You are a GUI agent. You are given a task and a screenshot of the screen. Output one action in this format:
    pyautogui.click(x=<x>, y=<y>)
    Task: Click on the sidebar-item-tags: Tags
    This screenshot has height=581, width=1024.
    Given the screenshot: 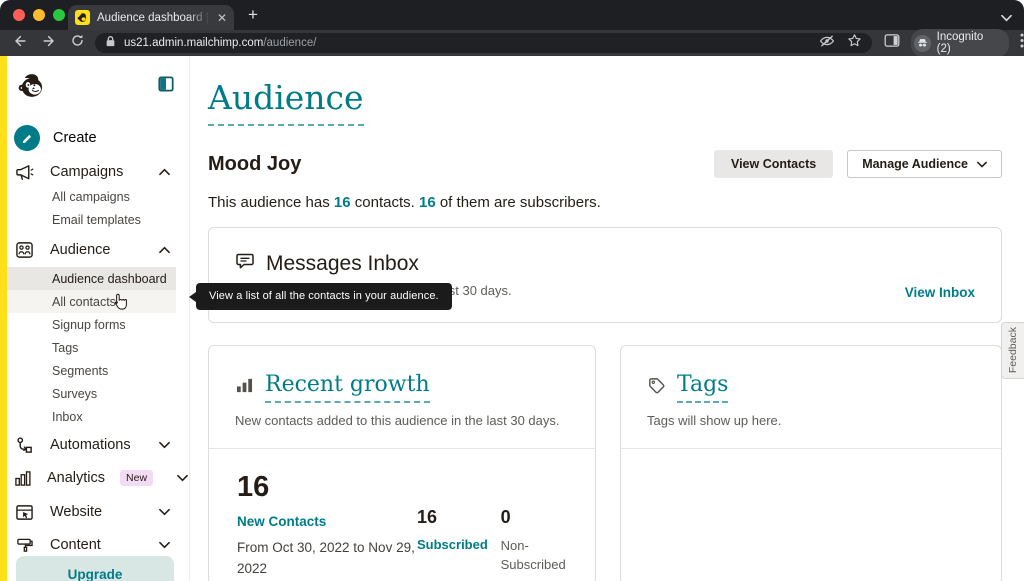 What is the action you would take?
    pyautogui.click(x=91, y=347)
    